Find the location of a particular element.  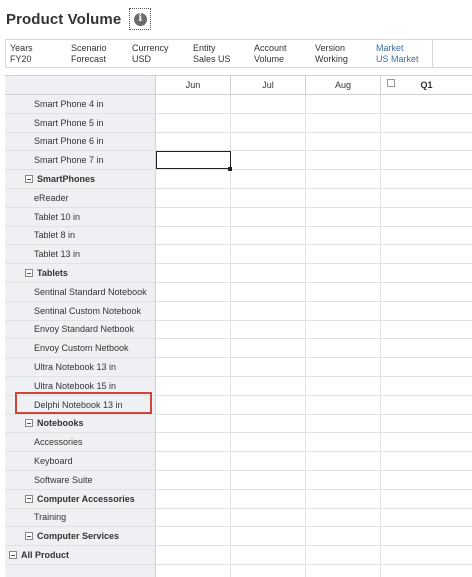

row-header: Computer Services is located at coordinates (80, 536).